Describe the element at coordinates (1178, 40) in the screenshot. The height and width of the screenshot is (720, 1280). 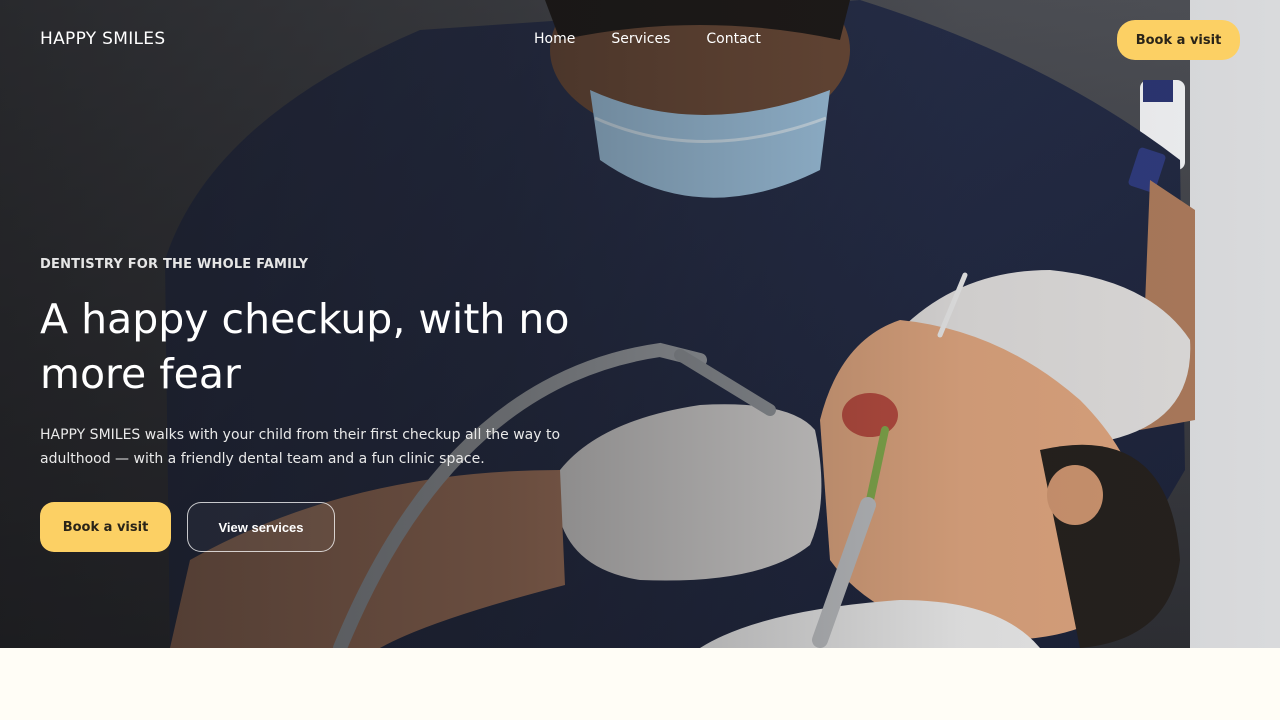
I see `nav-book-visit-button: Book a visit` at that location.